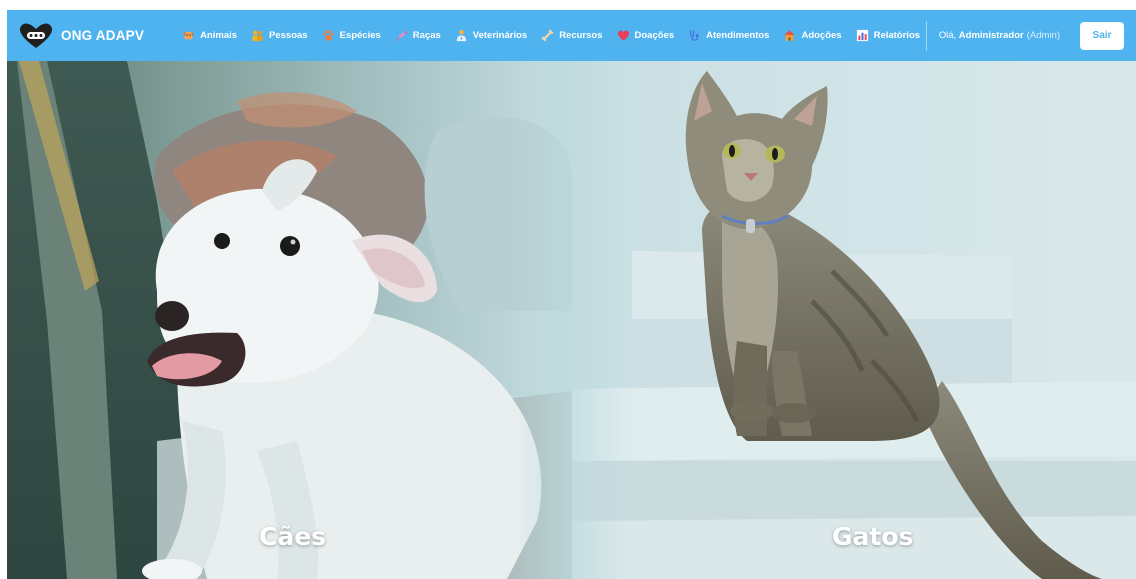 This screenshot has width=1136, height=579. I want to click on nav-item-label: Espécies, so click(360, 35).